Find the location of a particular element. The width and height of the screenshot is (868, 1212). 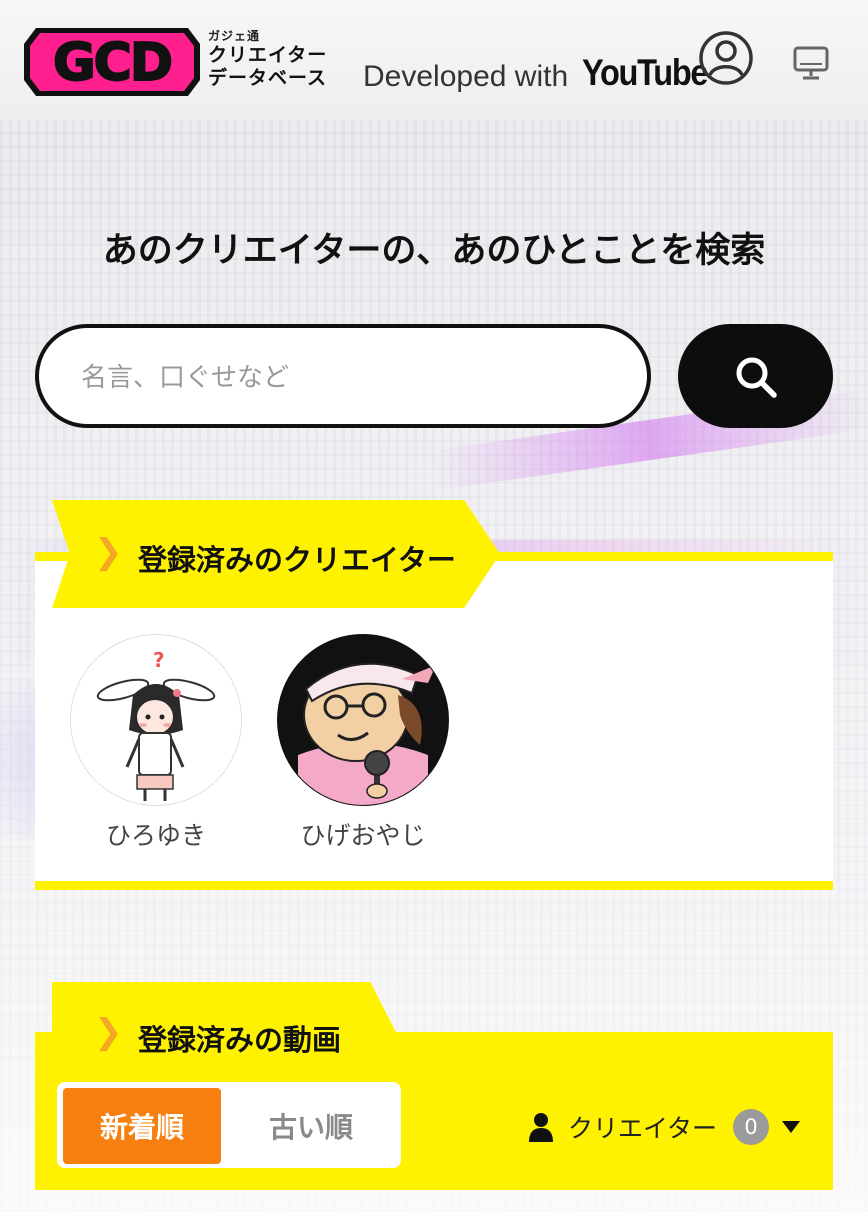

search-button is located at coordinates (755, 376).